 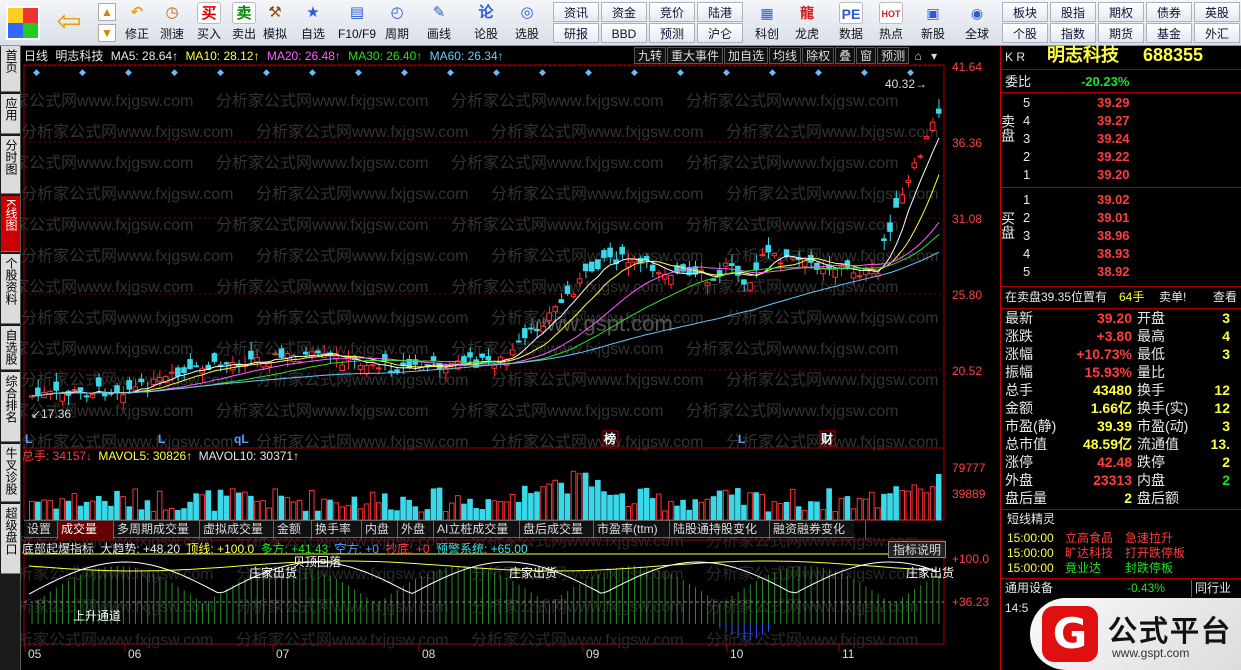 I want to click on toolbar-discuss-button: 论论股, so click(x=486, y=23).